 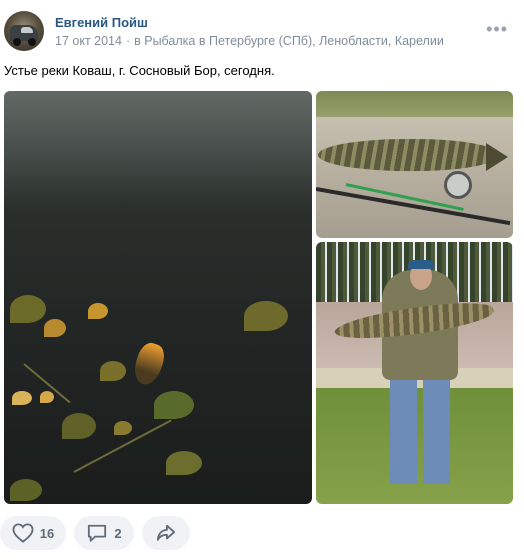 What do you see at coordinates (458, 185) in the screenshot?
I see `reel-shape` at bounding box center [458, 185].